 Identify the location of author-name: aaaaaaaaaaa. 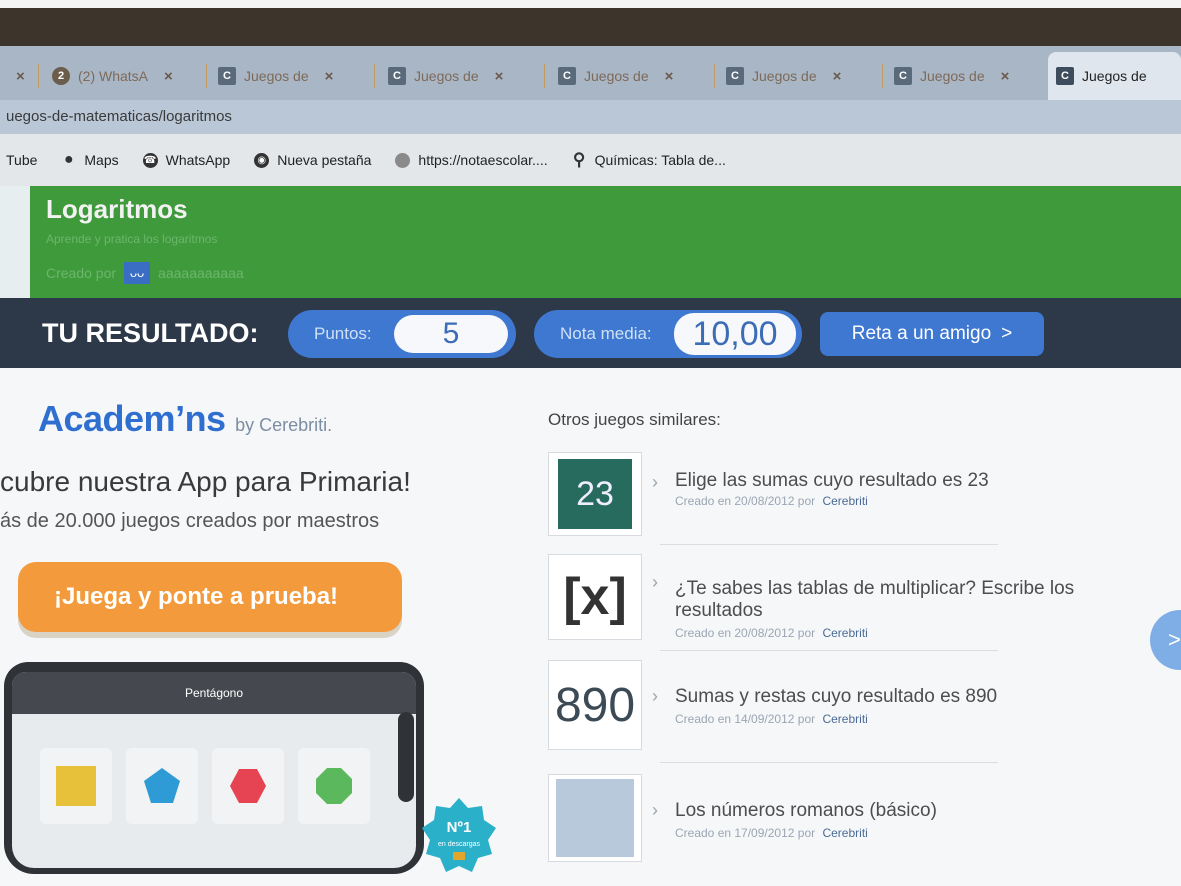
(201, 273).